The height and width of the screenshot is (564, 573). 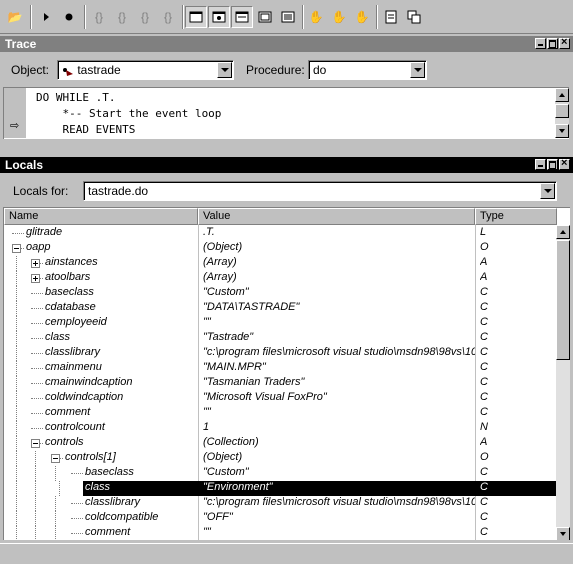 What do you see at coordinates (414, 17) in the screenshot?
I see `coverage-icon` at bounding box center [414, 17].